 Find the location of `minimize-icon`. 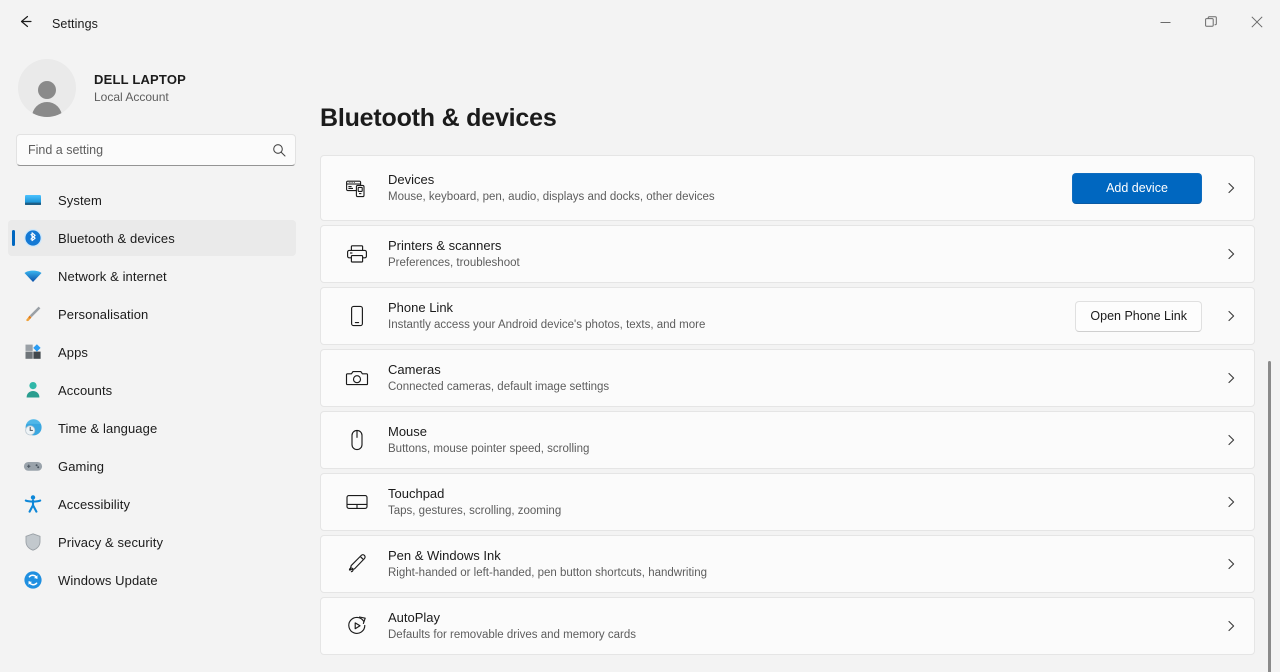

minimize-icon is located at coordinates (1165, 24).